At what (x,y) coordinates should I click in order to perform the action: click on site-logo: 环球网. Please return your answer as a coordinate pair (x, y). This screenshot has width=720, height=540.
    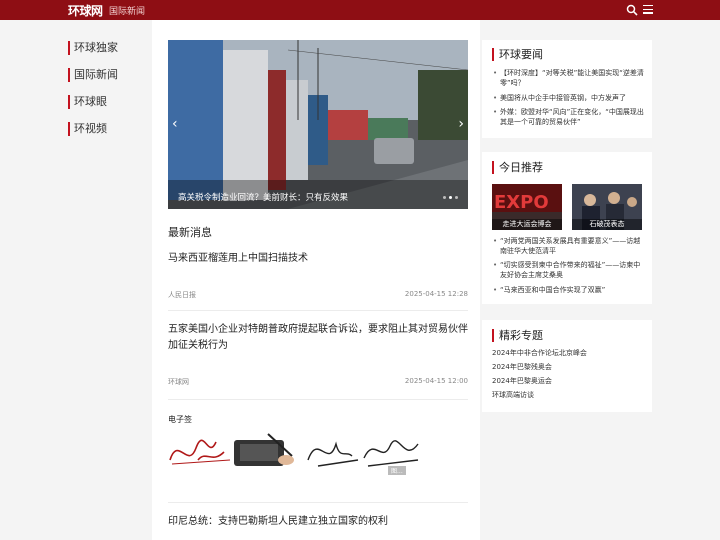
    Looking at the image, I should click on (85, 10).